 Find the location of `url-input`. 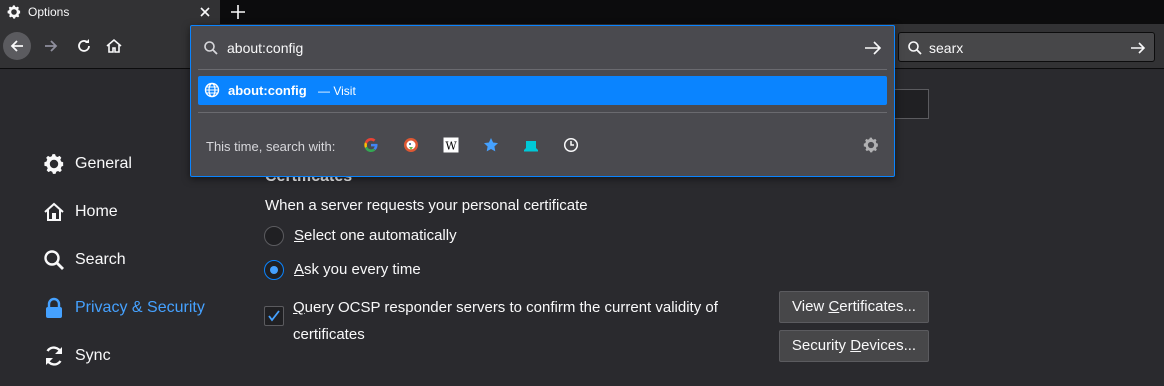

url-input is located at coordinates (527, 48).